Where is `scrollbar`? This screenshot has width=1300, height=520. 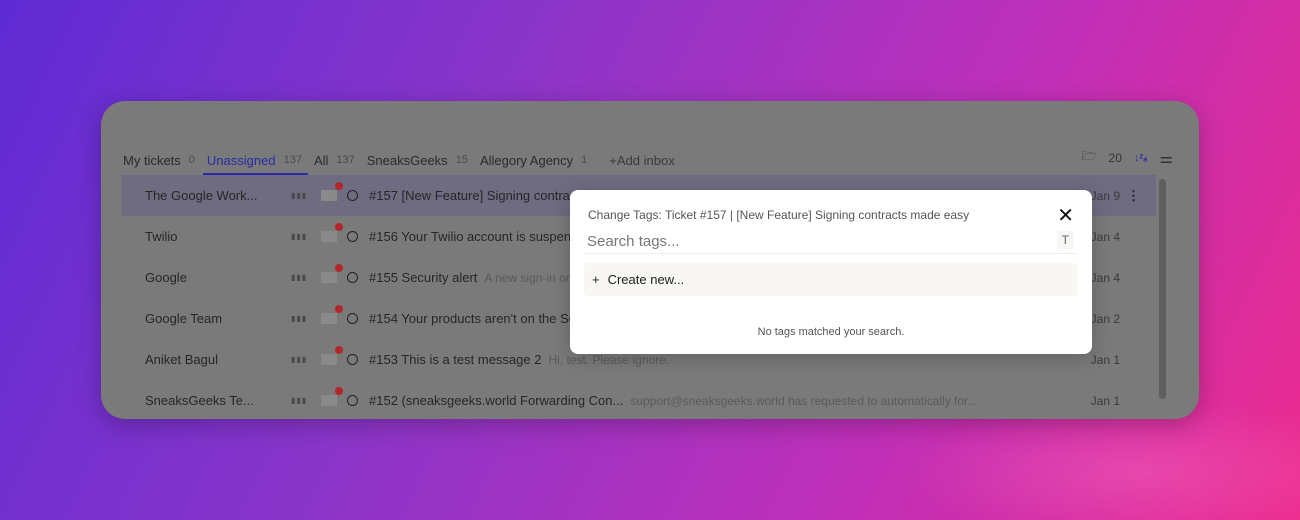 scrollbar is located at coordinates (1162, 289).